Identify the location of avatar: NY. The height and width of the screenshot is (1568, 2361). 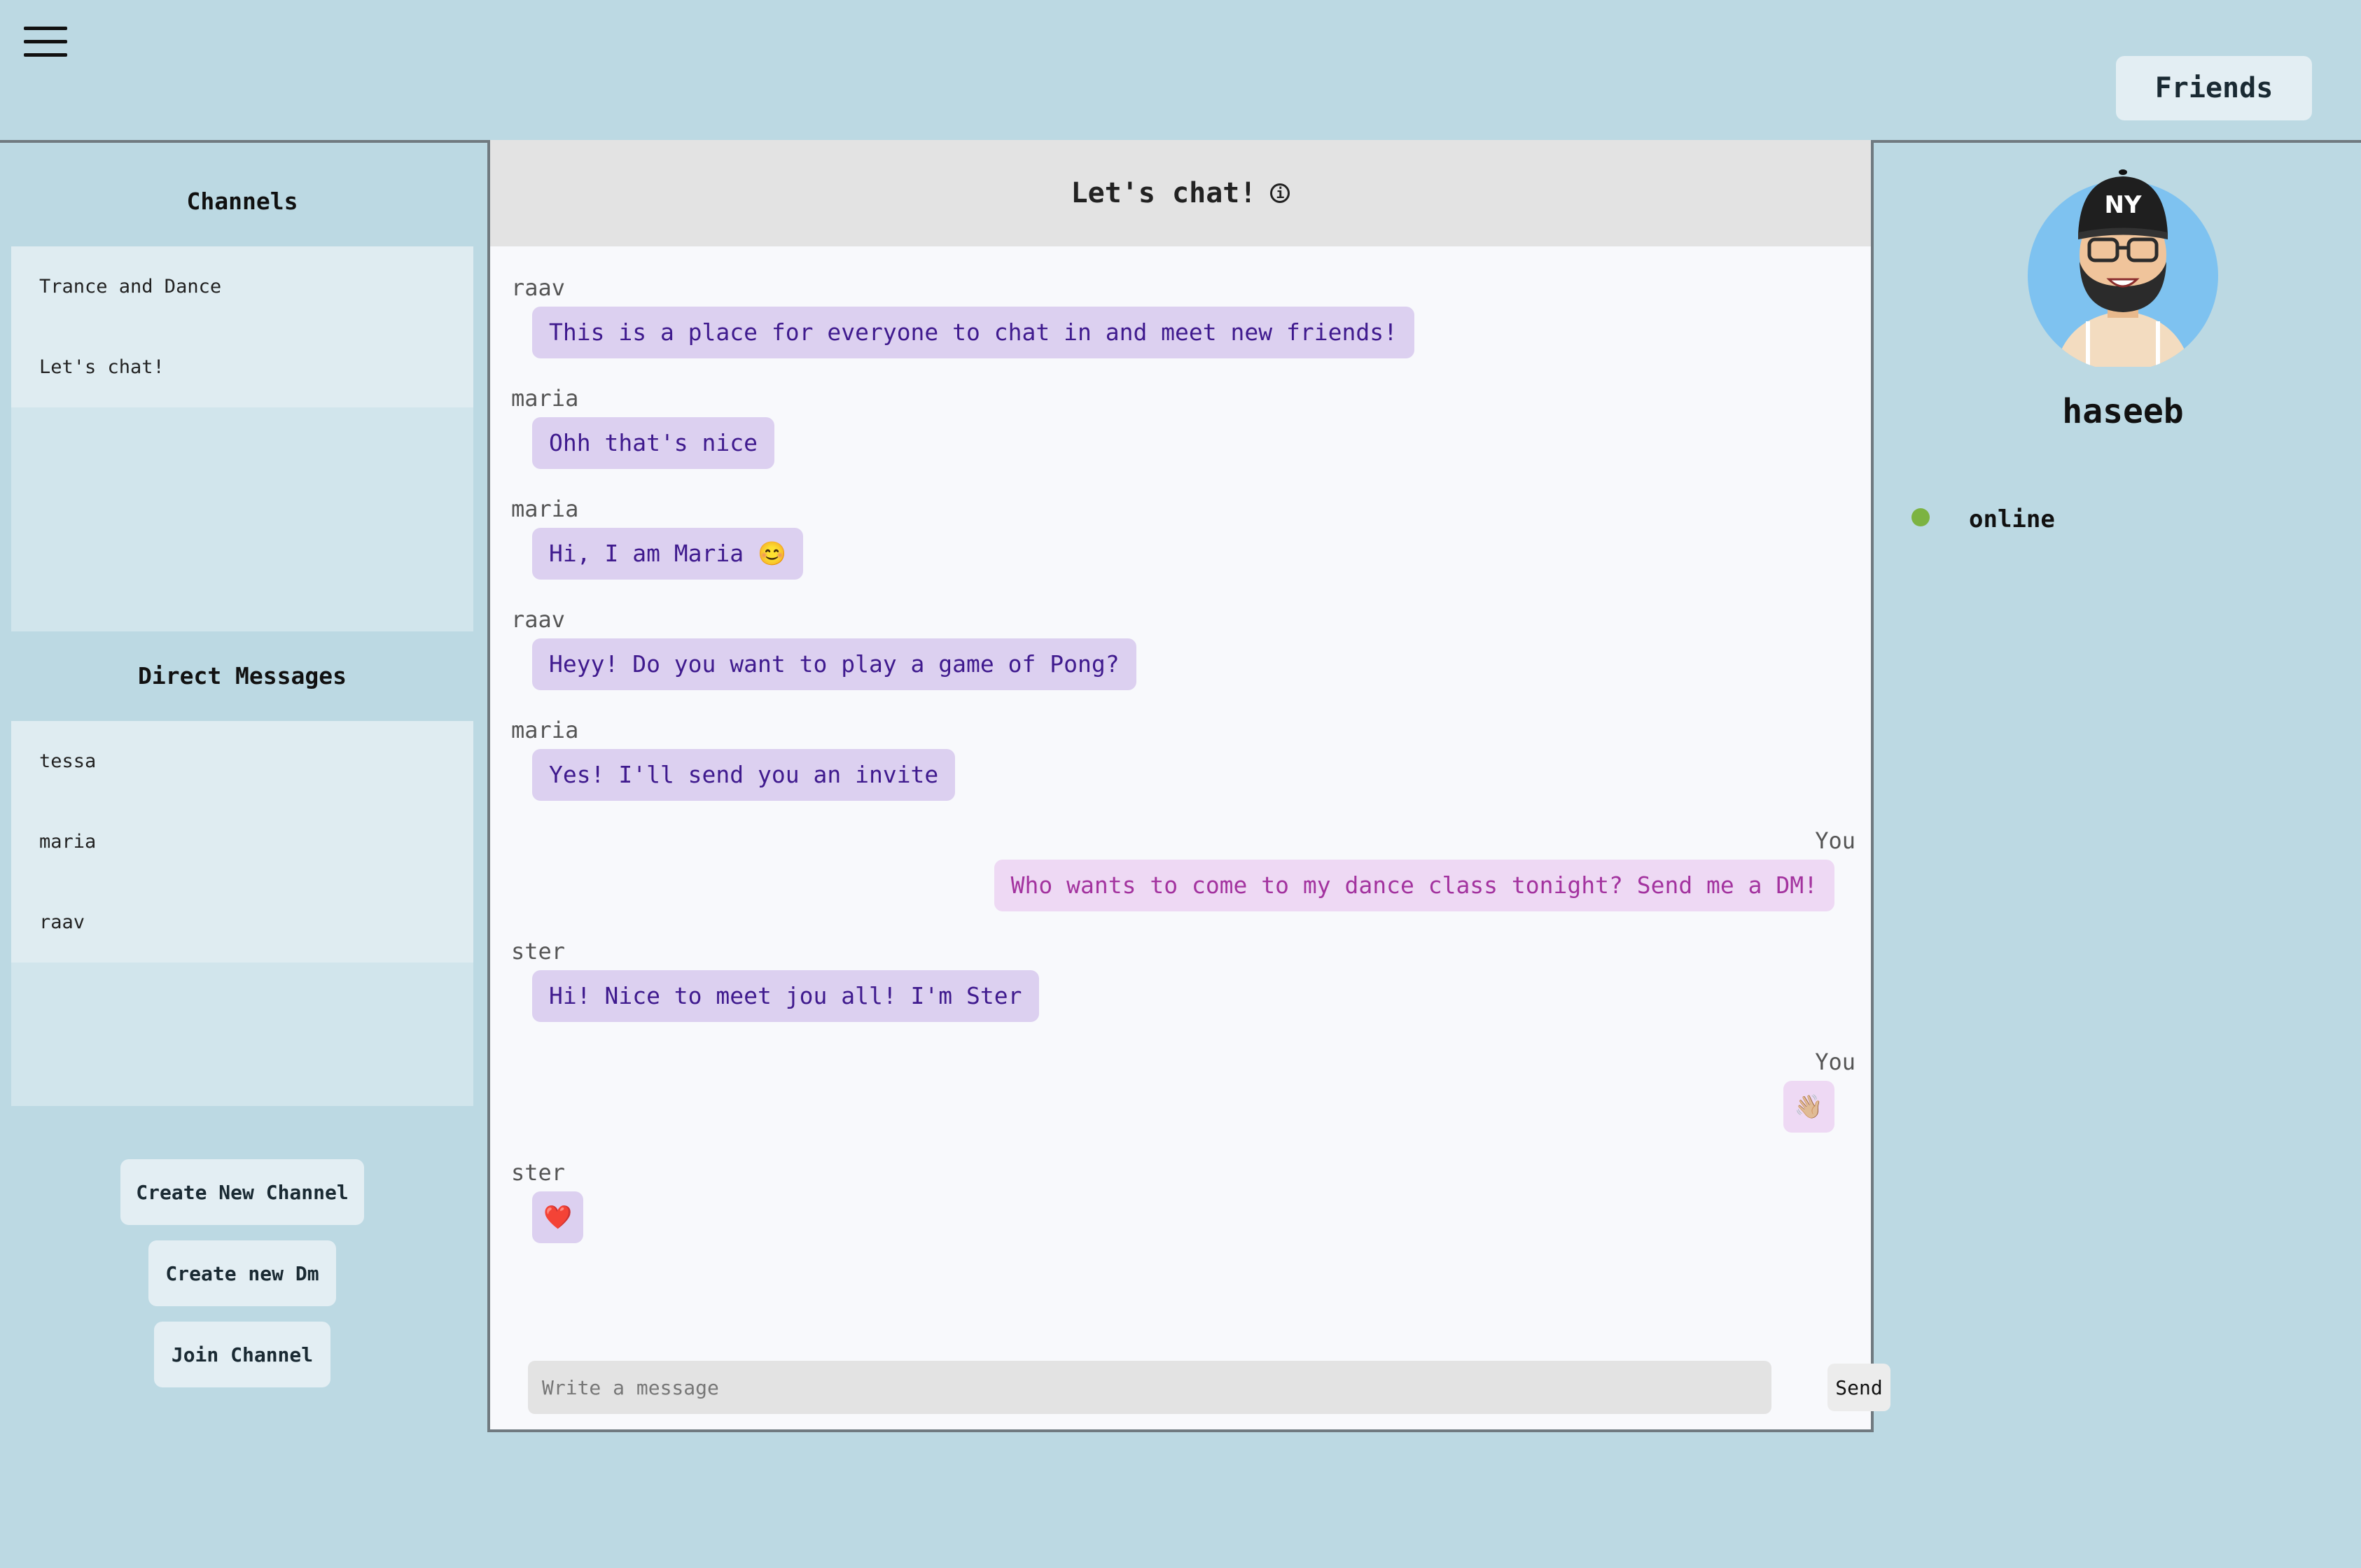
(2123, 264).